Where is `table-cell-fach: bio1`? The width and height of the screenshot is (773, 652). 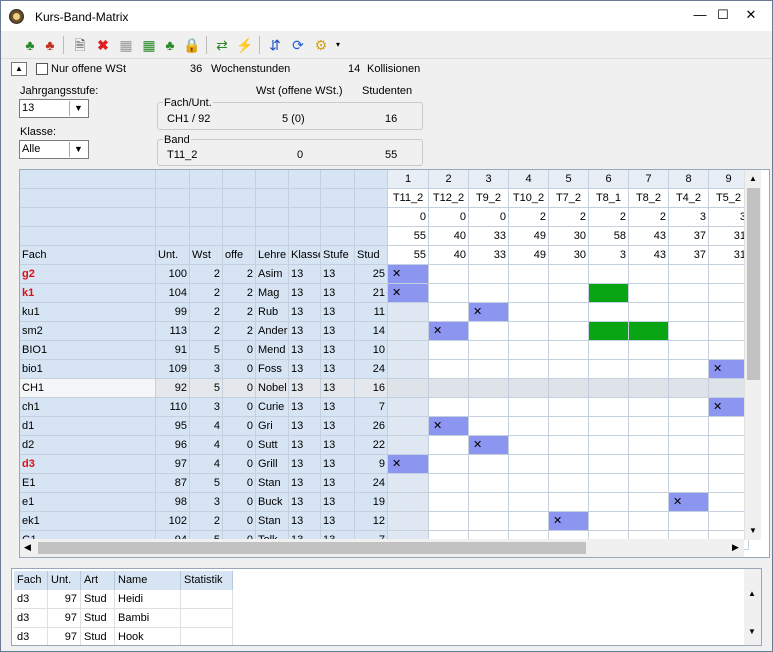
table-cell-fach: bio1 is located at coordinates (88, 369).